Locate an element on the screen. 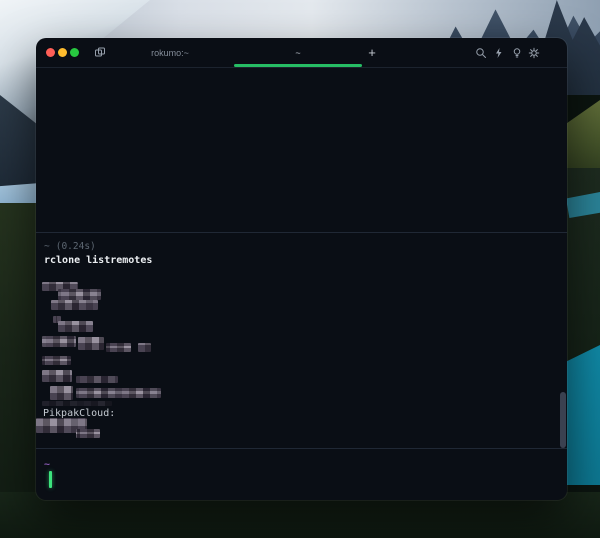 This screenshot has width=600, height=538. tab-rokumo-label: rokumo:~ is located at coordinates (170, 52).